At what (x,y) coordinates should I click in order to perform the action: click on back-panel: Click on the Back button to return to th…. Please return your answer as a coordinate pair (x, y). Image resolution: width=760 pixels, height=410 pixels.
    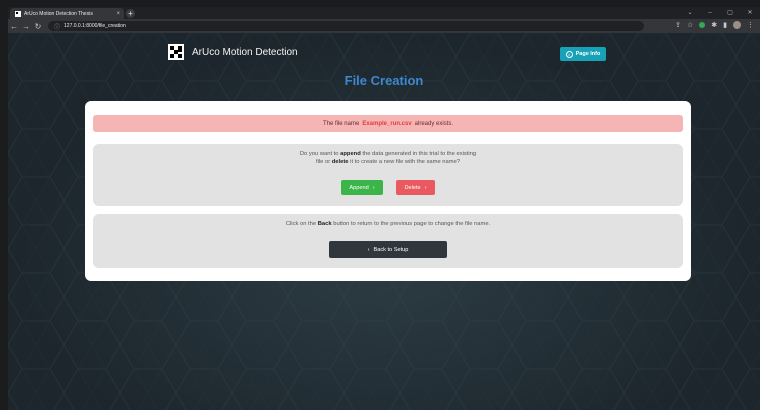
    Looking at the image, I should click on (388, 241).